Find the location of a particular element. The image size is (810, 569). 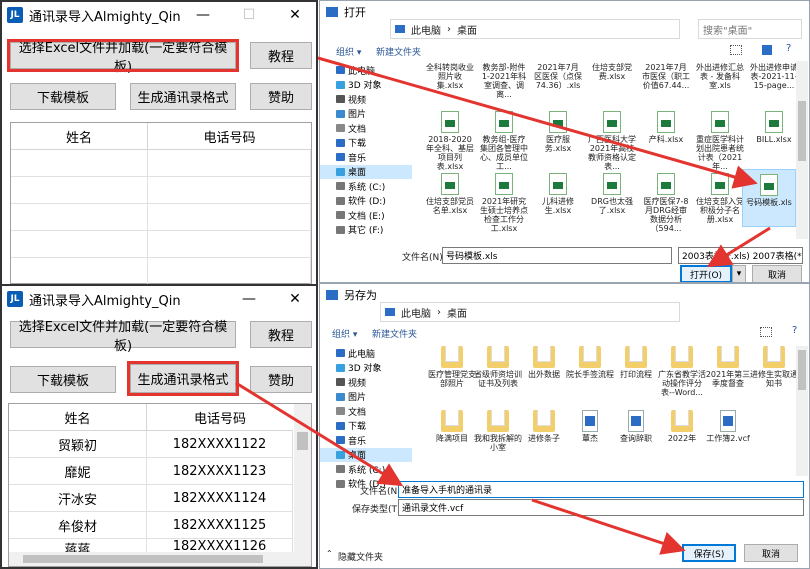

download-template-button: 下载模板 is located at coordinates (63, 379).